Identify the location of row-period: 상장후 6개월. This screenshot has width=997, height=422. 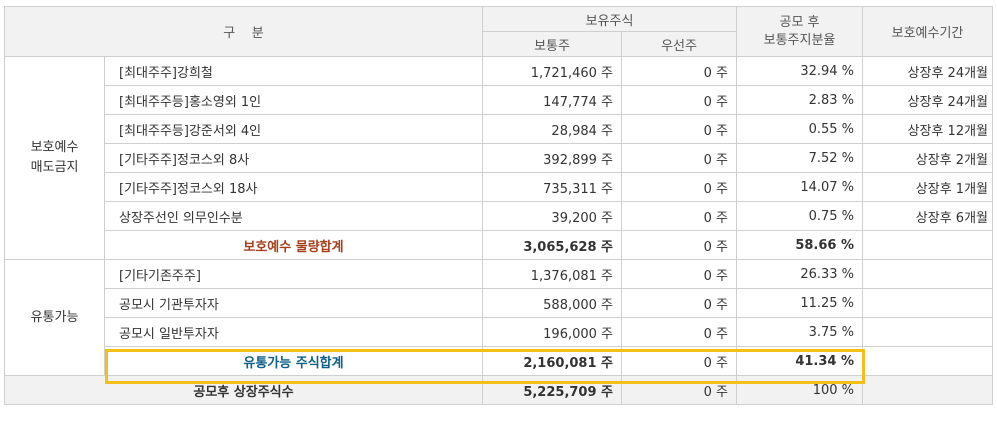
(928, 216).